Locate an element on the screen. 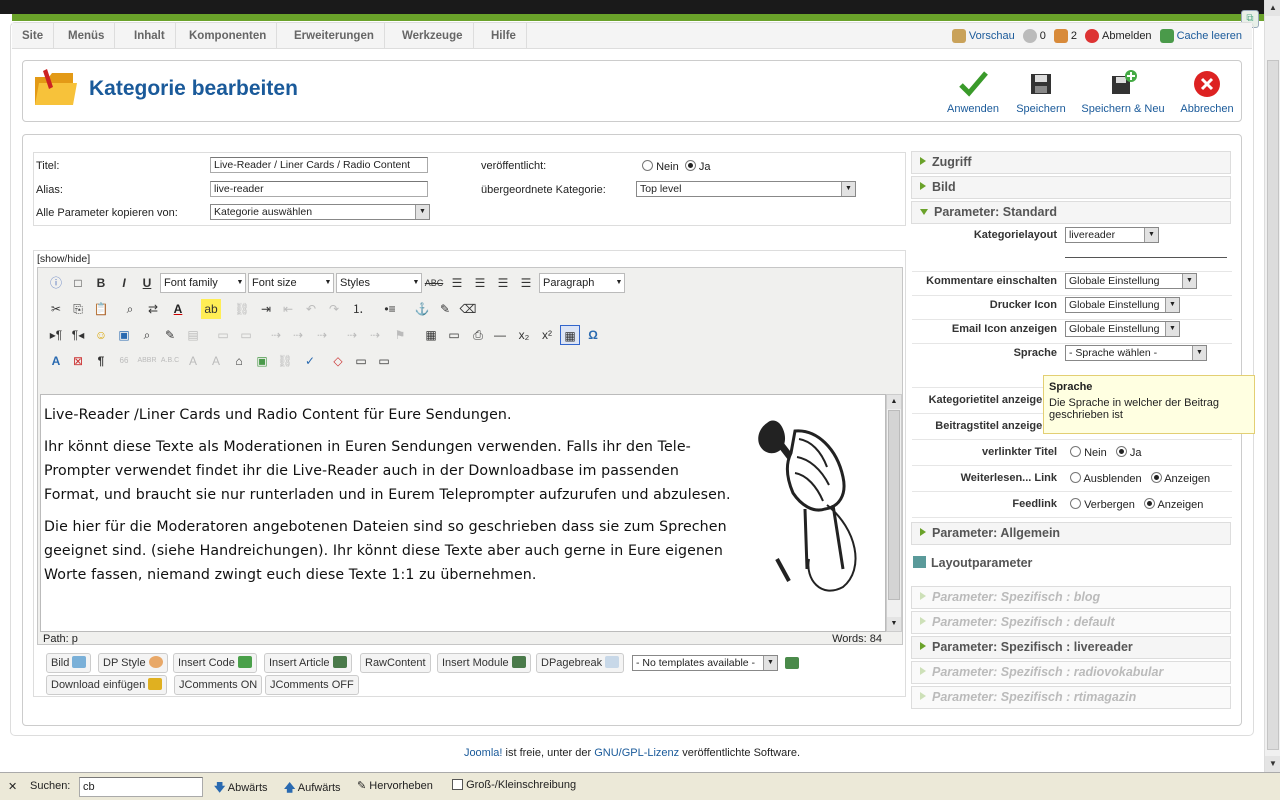 The width and height of the screenshot is (1280, 800). font-size-select: Font size ▼ is located at coordinates (291, 283).